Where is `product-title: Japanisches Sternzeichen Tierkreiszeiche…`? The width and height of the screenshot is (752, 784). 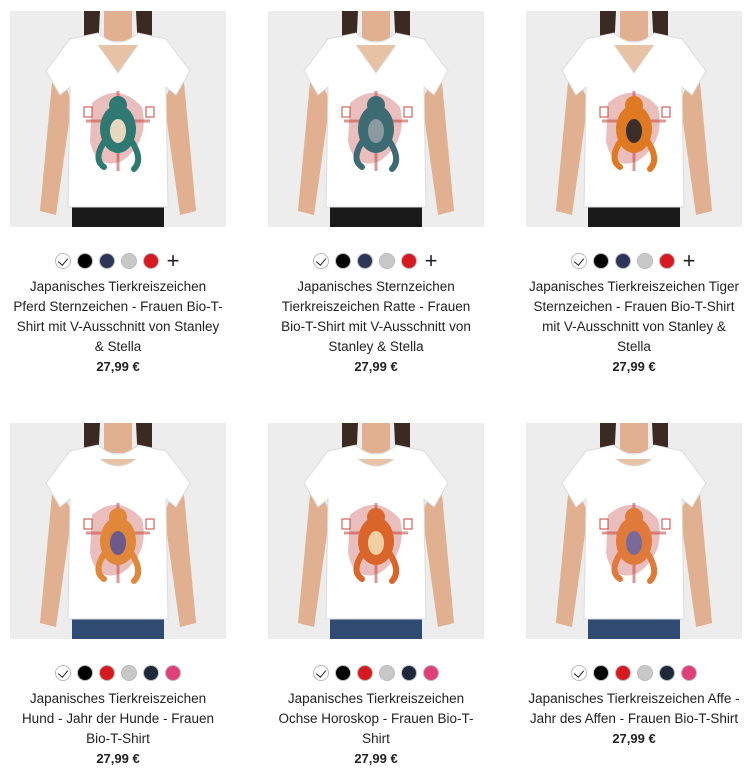
product-title: Japanisches Sternzeichen Tierkreiszeiche… is located at coordinates (376, 317).